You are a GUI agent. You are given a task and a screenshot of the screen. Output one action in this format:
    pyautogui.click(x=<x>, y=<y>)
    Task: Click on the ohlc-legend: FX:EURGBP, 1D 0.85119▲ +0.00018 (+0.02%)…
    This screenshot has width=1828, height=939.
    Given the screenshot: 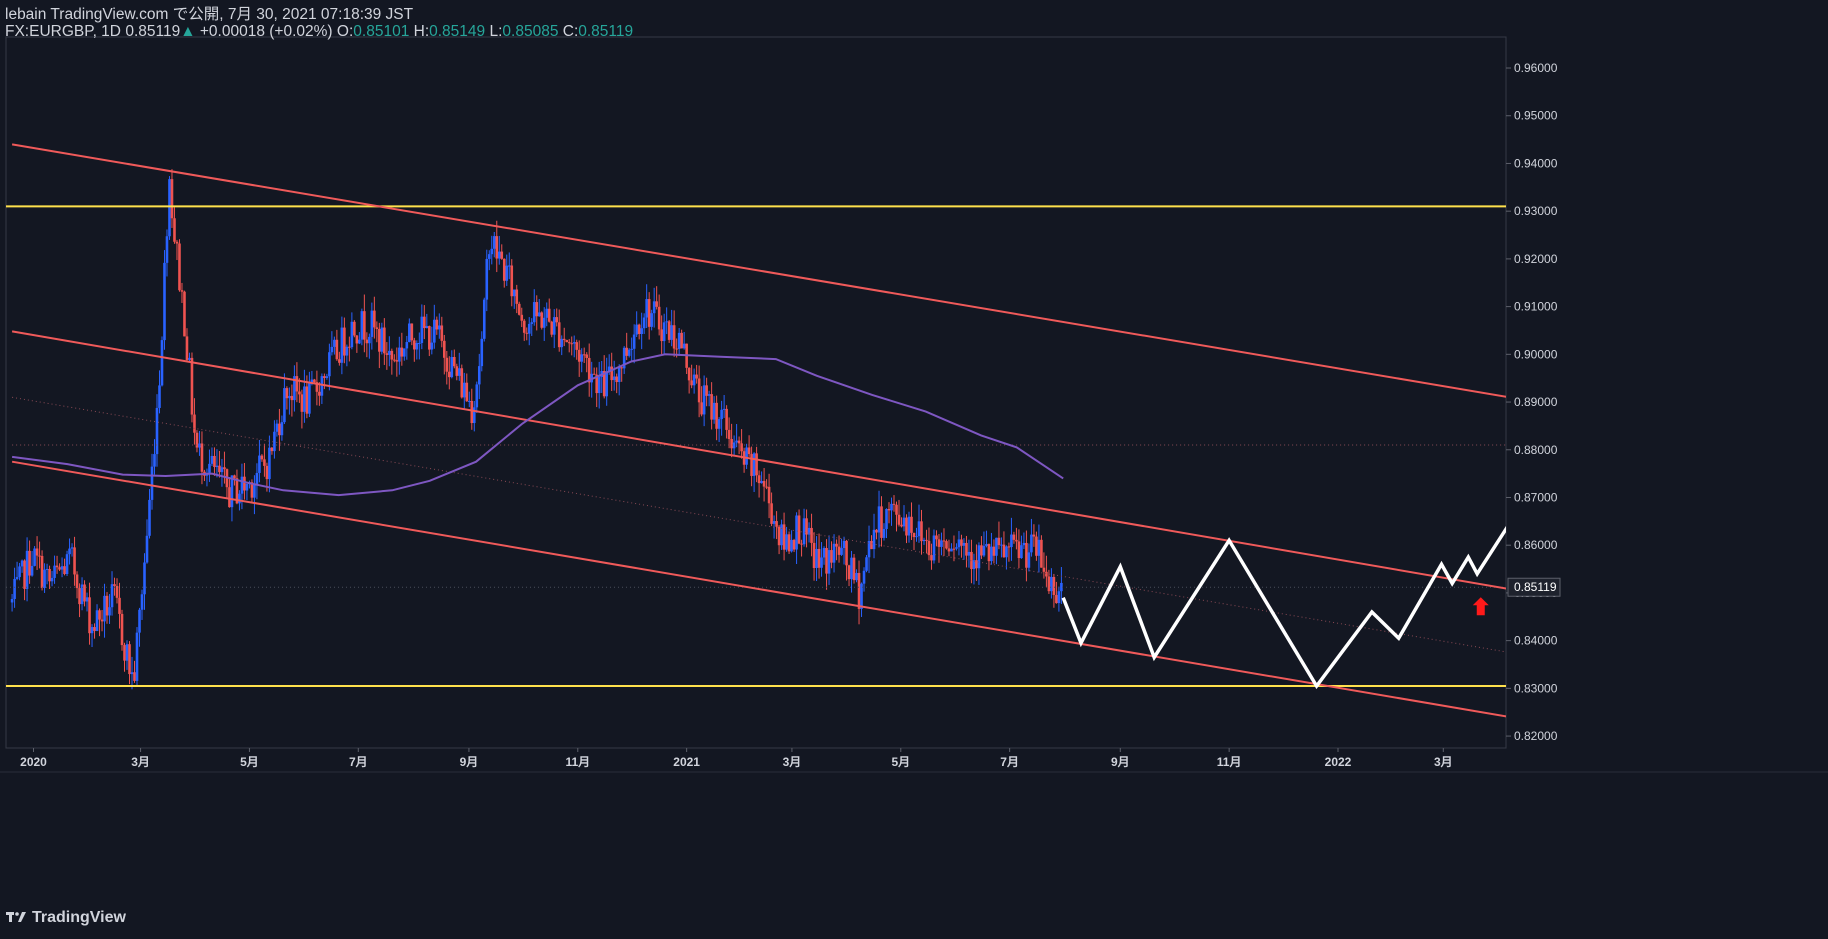 What is the action you would take?
    pyautogui.click(x=319, y=31)
    